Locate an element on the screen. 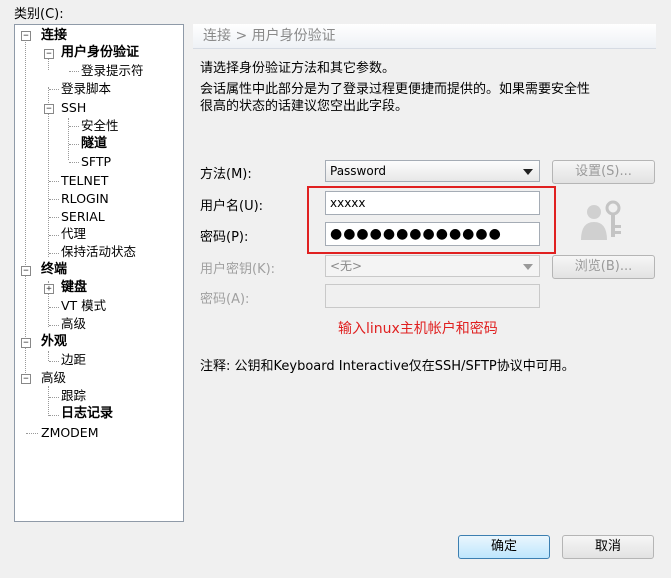 Image resolution: width=671 pixels, height=578 pixels. tree-item-connection: 连接 is located at coordinates (54, 36).